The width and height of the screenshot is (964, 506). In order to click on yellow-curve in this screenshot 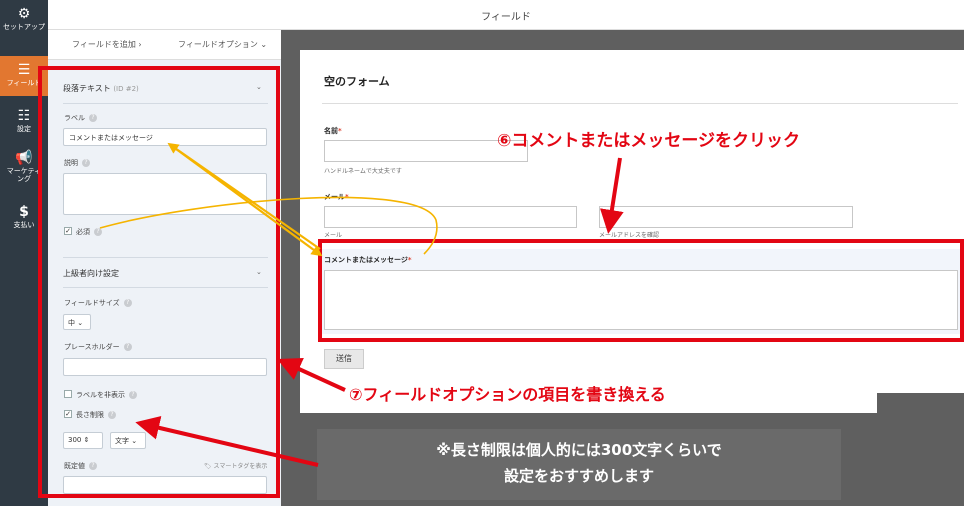, I will do `click(268, 225)`.